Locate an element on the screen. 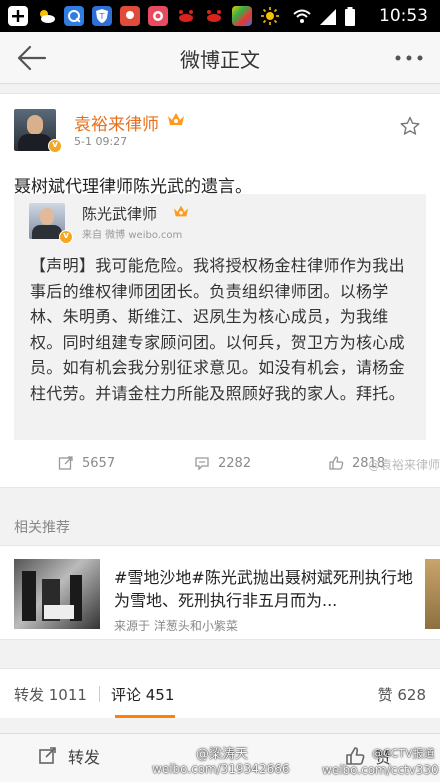 The width and height of the screenshot is (440, 782). more-button is located at coordinates (409, 58).